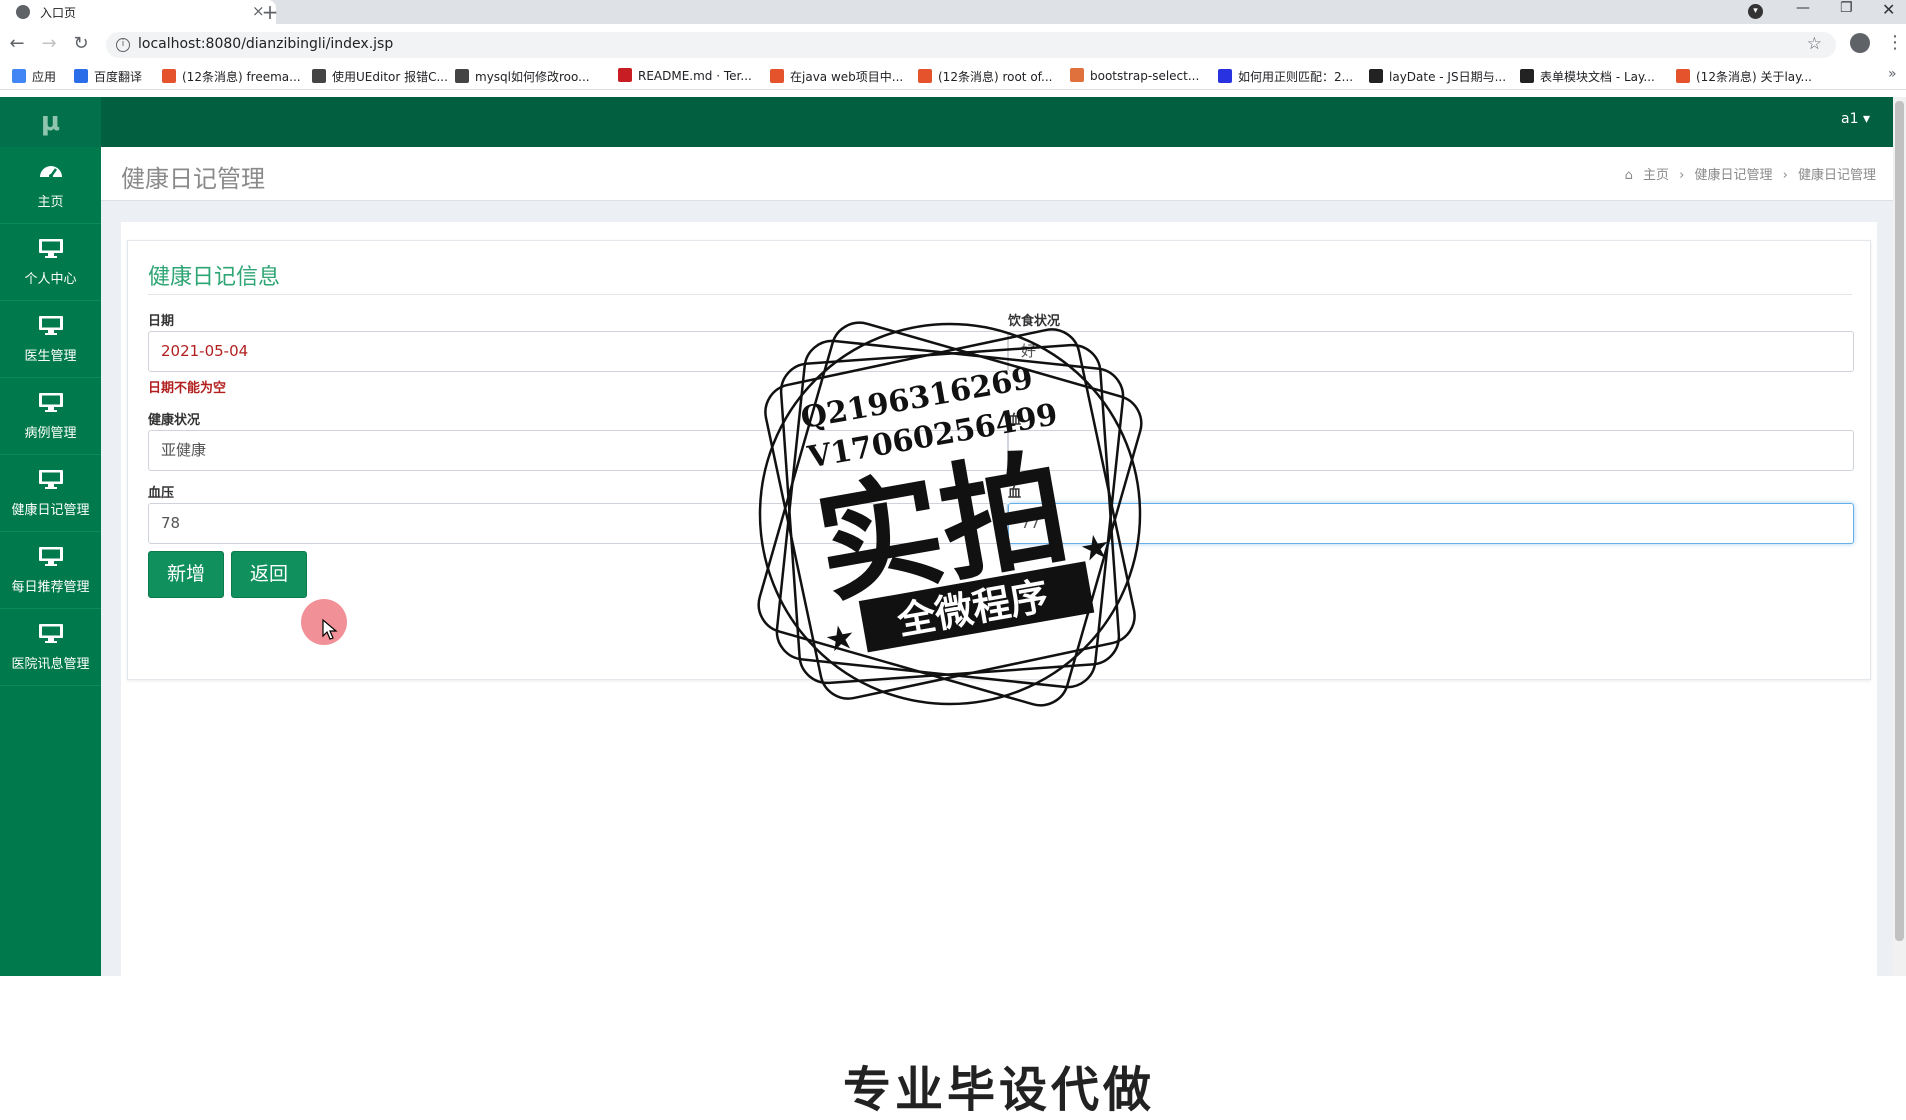  Describe the element at coordinates (174, 420) in the screenshot. I see `health-label: 健康状况` at that location.